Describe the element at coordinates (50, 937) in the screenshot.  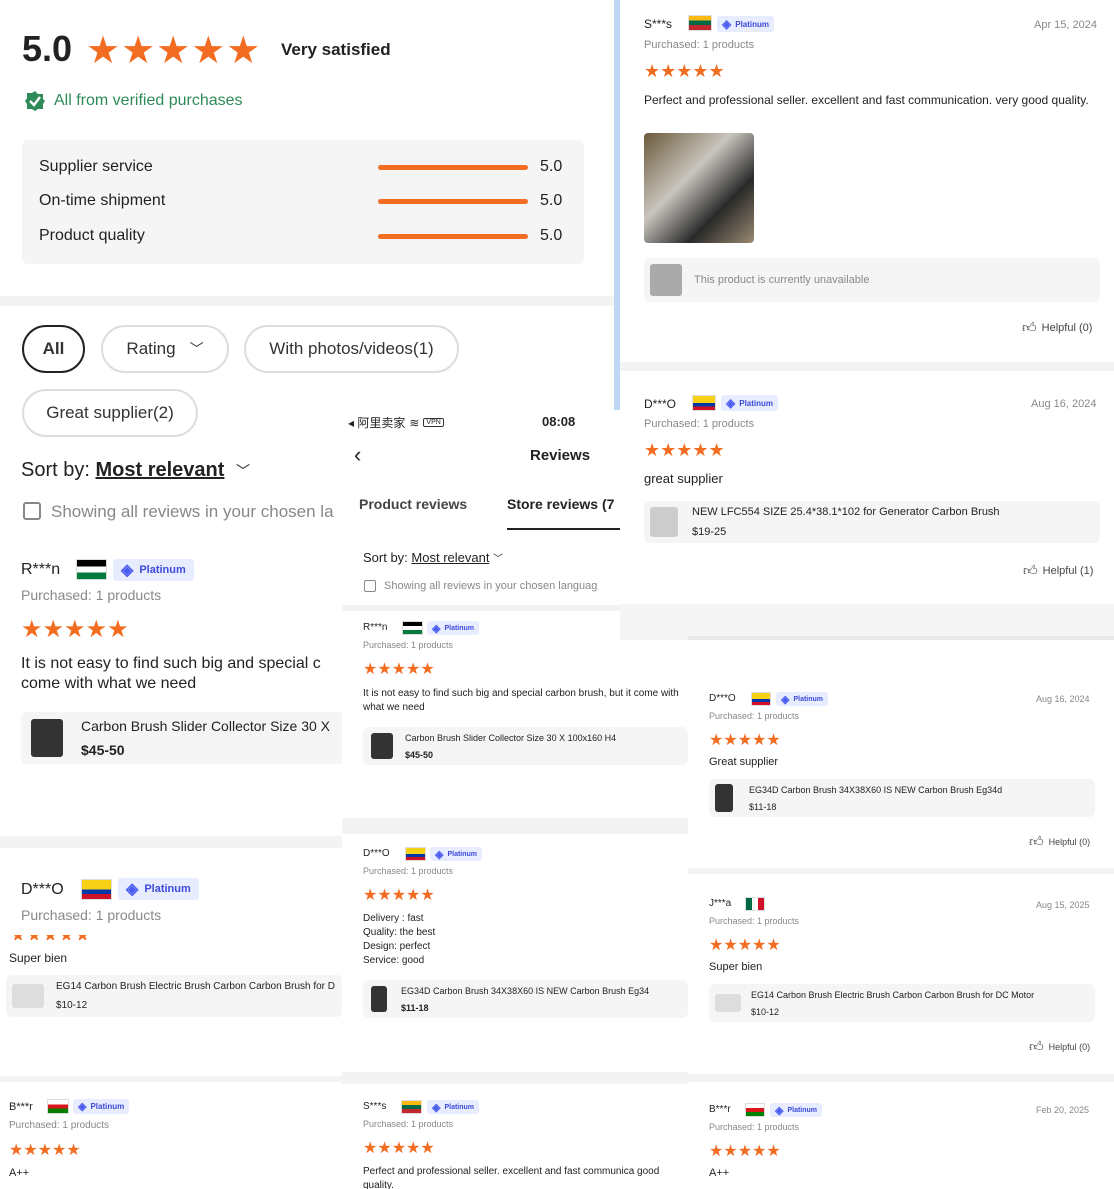
I see `review-stars-cropped: ★★★★★` at that location.